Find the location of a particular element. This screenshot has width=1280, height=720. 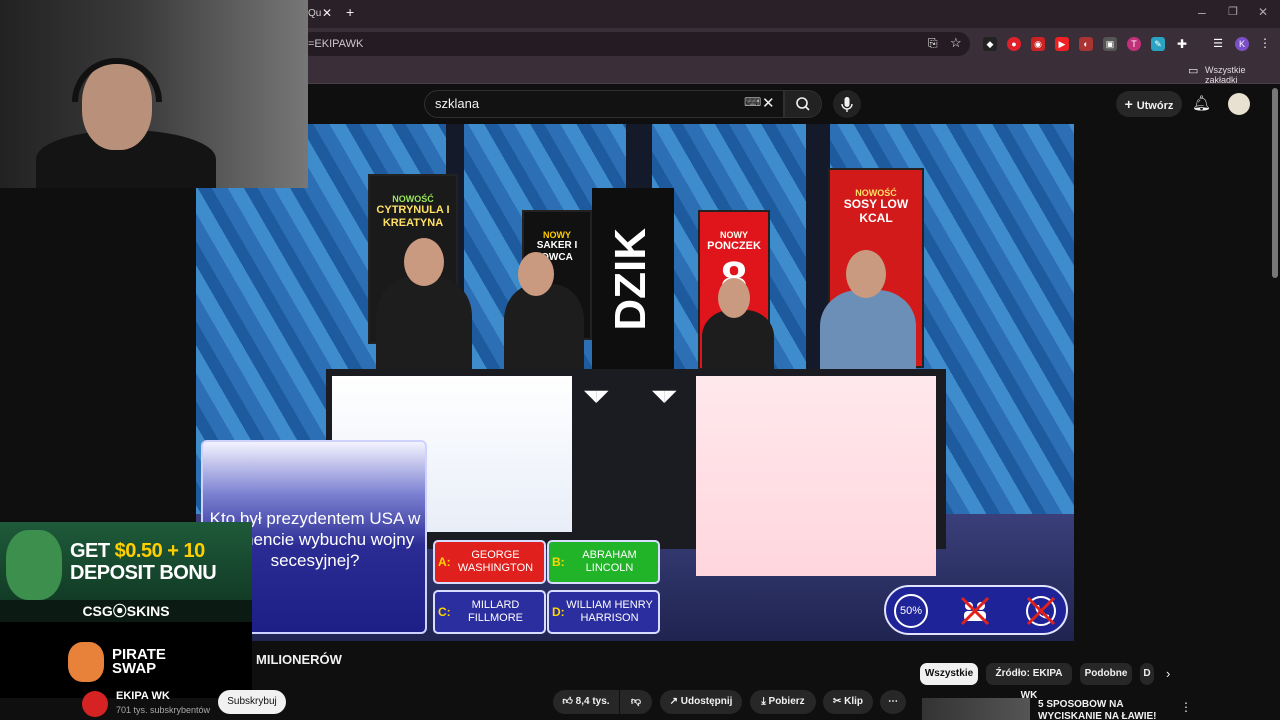

answer-d: D: WILLIAM HENRY HARRISON is located at coordinates (603, 612).